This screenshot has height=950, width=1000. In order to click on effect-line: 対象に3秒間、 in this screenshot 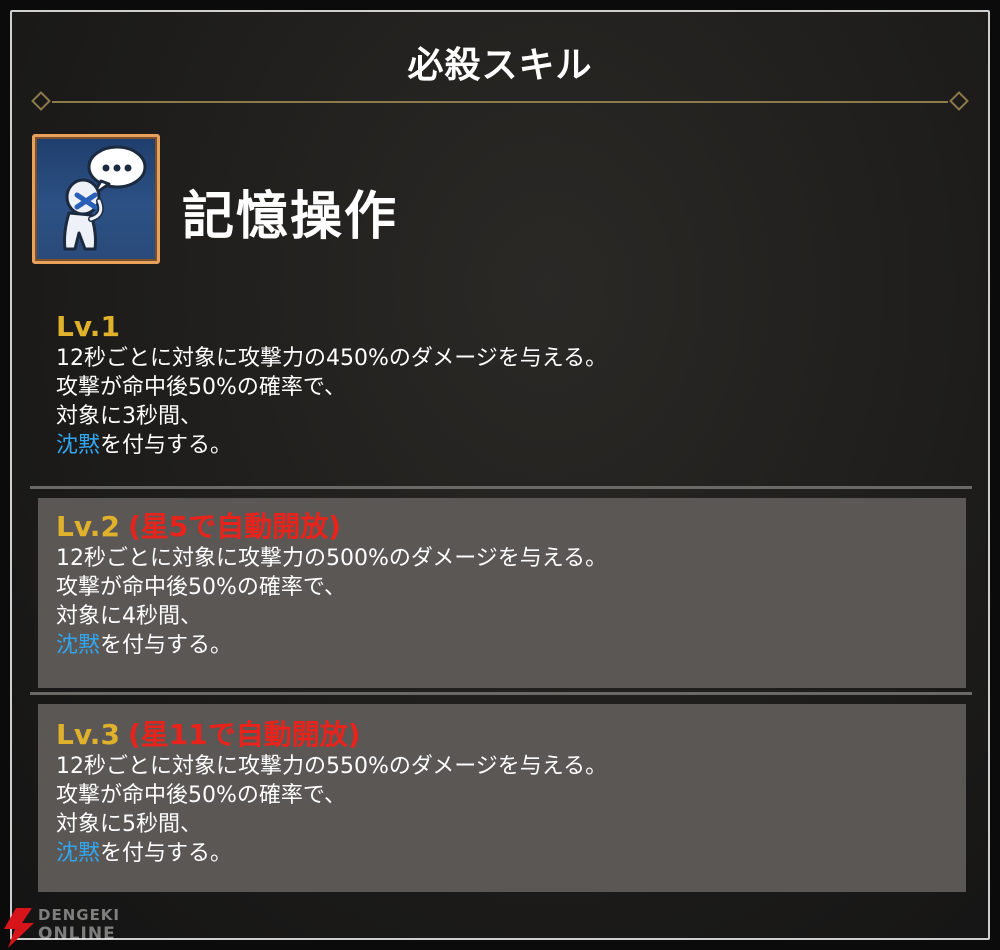, I will do `click(129, 416)`.